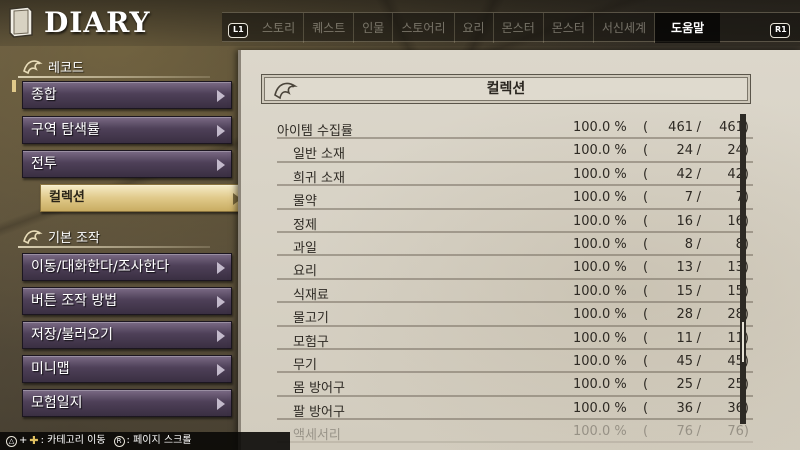  What do you see at coordinates (73, 440) in the screenshot?
I see `category-move-hint: : 카테고리 이동` at bounding box center [73, 440].